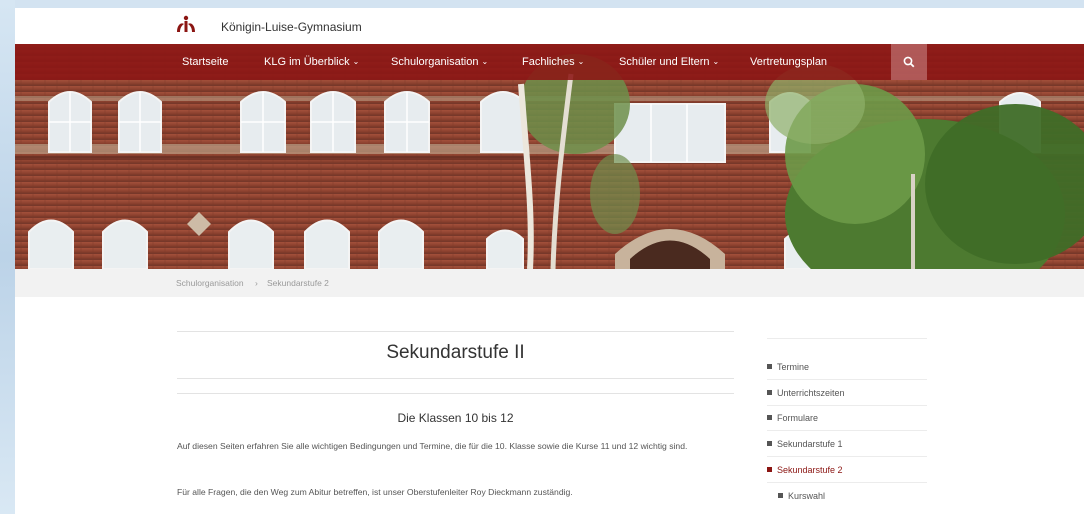 Image resolution: width=1084 pixels, height=514 pixels. I want to click on sidebar-item-sekundarstufe-2: Sekundarstufe 2, so click(805, 470).